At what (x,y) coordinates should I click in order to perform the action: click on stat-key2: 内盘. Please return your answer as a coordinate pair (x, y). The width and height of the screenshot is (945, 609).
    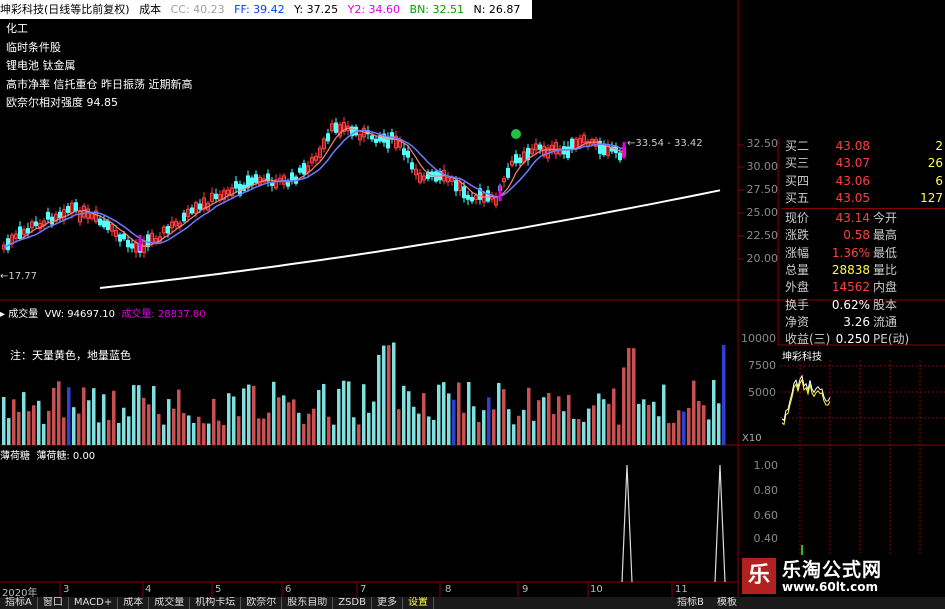
    Looking at the image, I should click on (885, 287).